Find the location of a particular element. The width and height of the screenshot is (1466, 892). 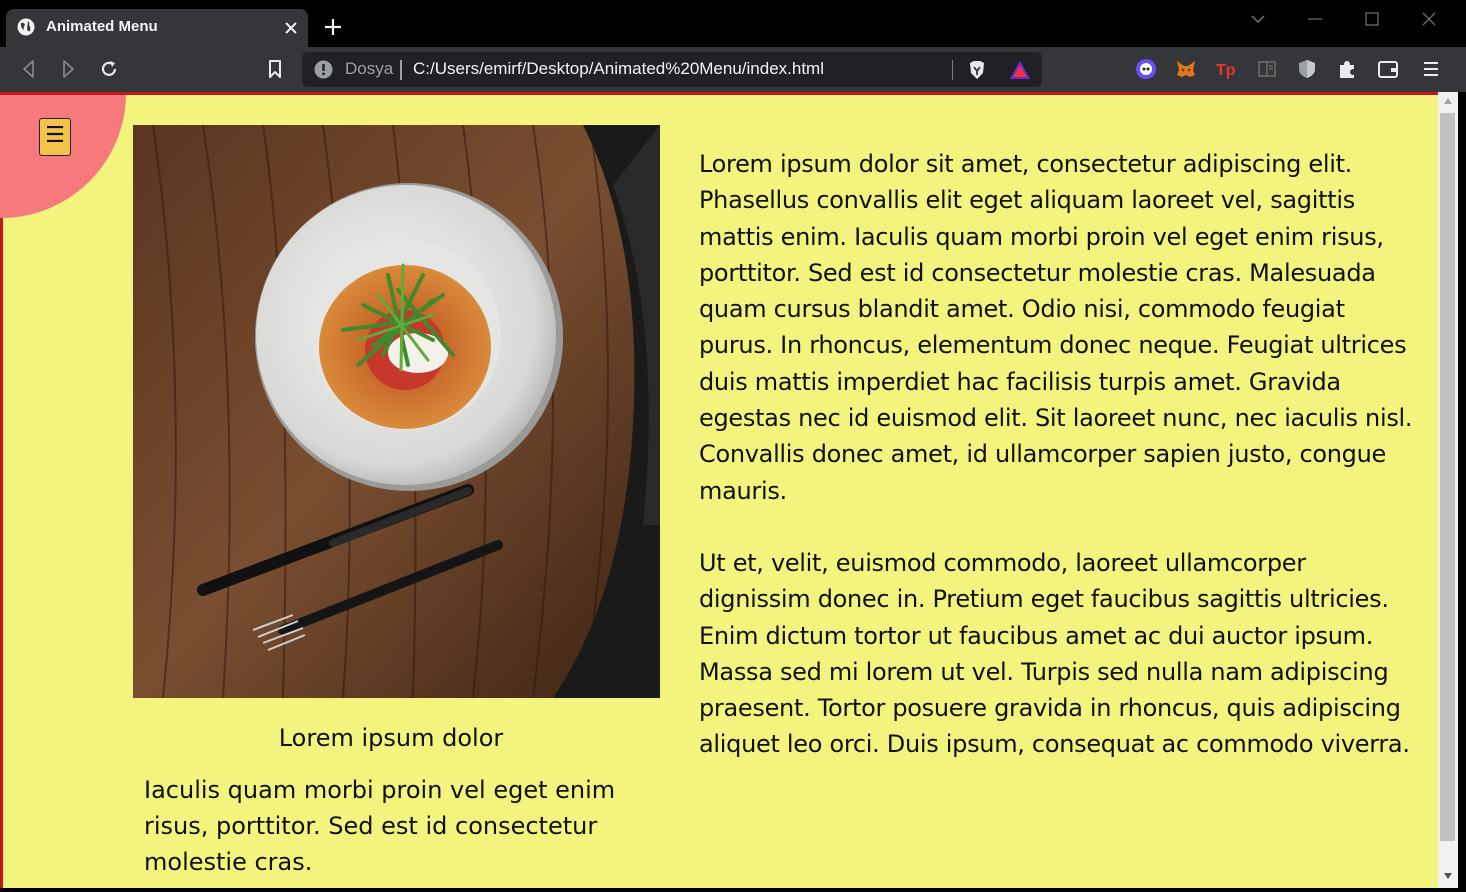

puzzle-extensions-icon is located at coordinates (1347, 69).